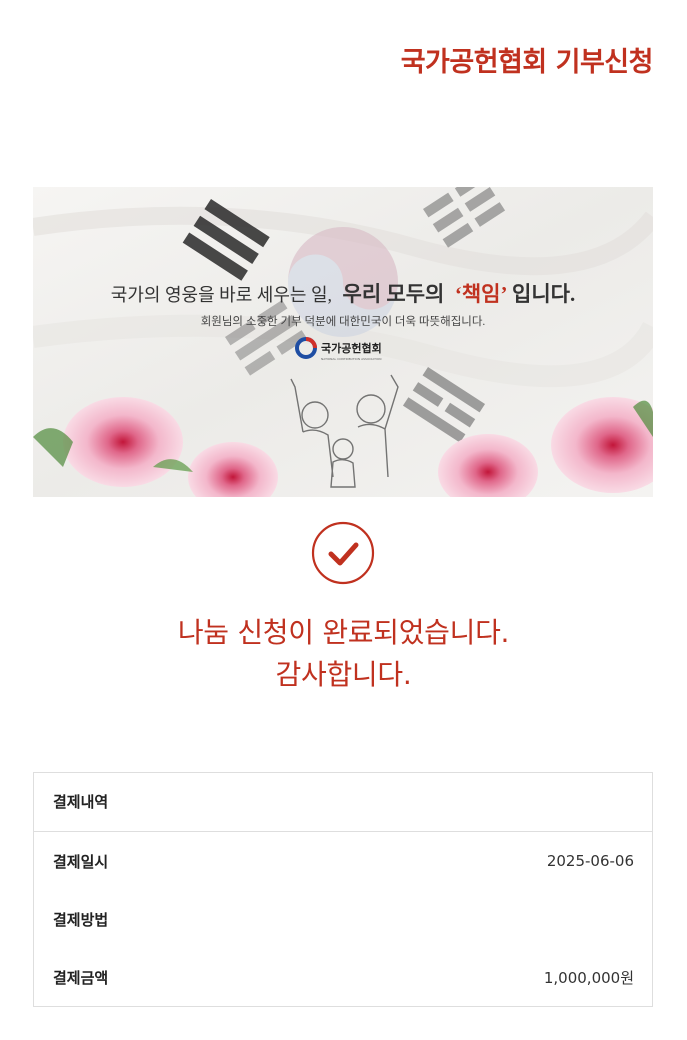  I want to click on completion-message: 나눔 신청이 완료되었습니다. 감사합니다., so click(343, 654).